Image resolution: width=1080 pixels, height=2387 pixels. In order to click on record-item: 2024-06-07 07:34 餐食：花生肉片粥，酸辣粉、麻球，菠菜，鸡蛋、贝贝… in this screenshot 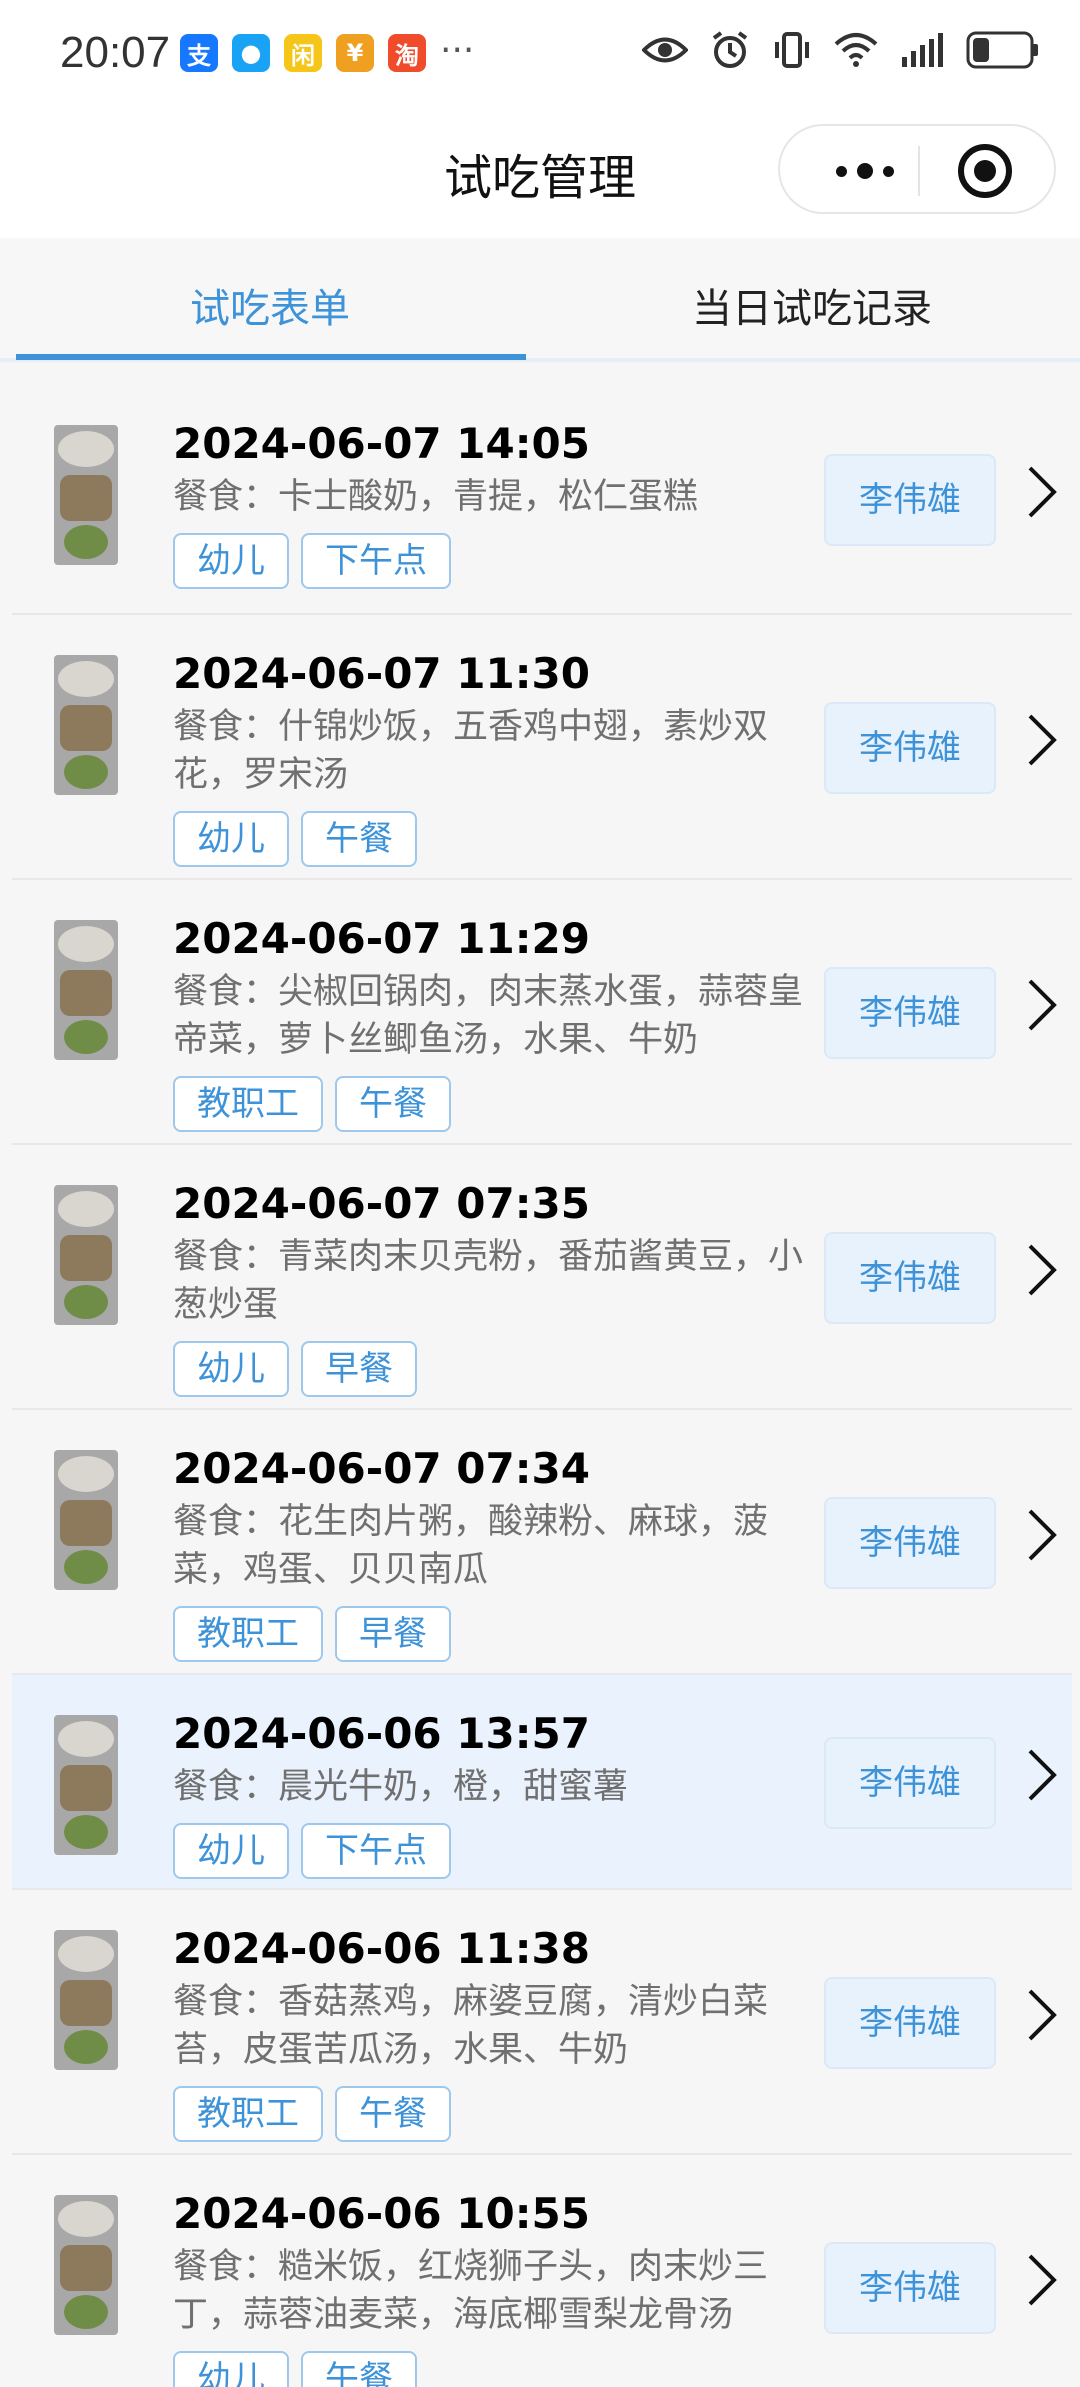, I will do `click(542, 1542)`.